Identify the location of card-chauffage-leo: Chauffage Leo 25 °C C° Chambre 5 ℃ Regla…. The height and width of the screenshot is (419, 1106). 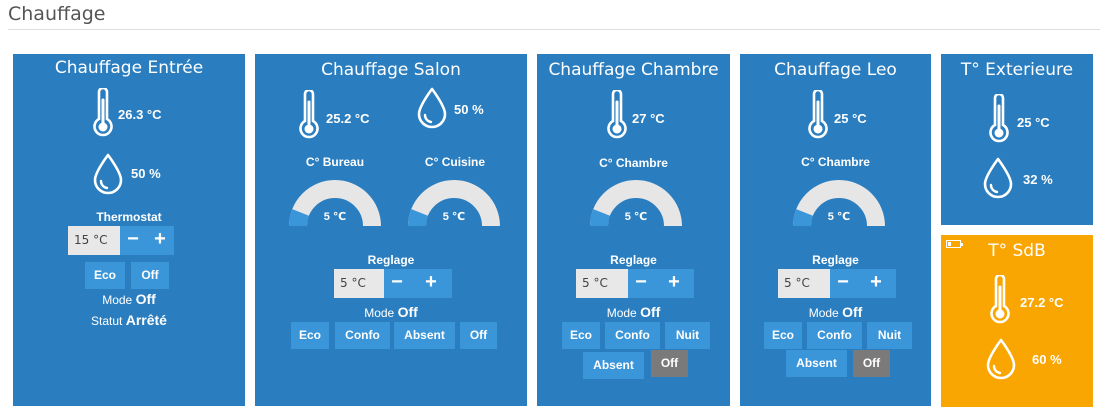
(835, 230).